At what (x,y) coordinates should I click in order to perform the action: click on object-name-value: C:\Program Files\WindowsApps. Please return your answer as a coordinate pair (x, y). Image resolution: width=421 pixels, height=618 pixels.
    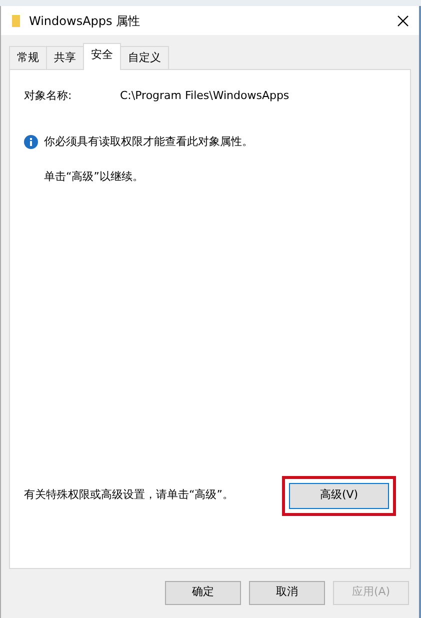
    Looking at the image, I should click on (205, 96).